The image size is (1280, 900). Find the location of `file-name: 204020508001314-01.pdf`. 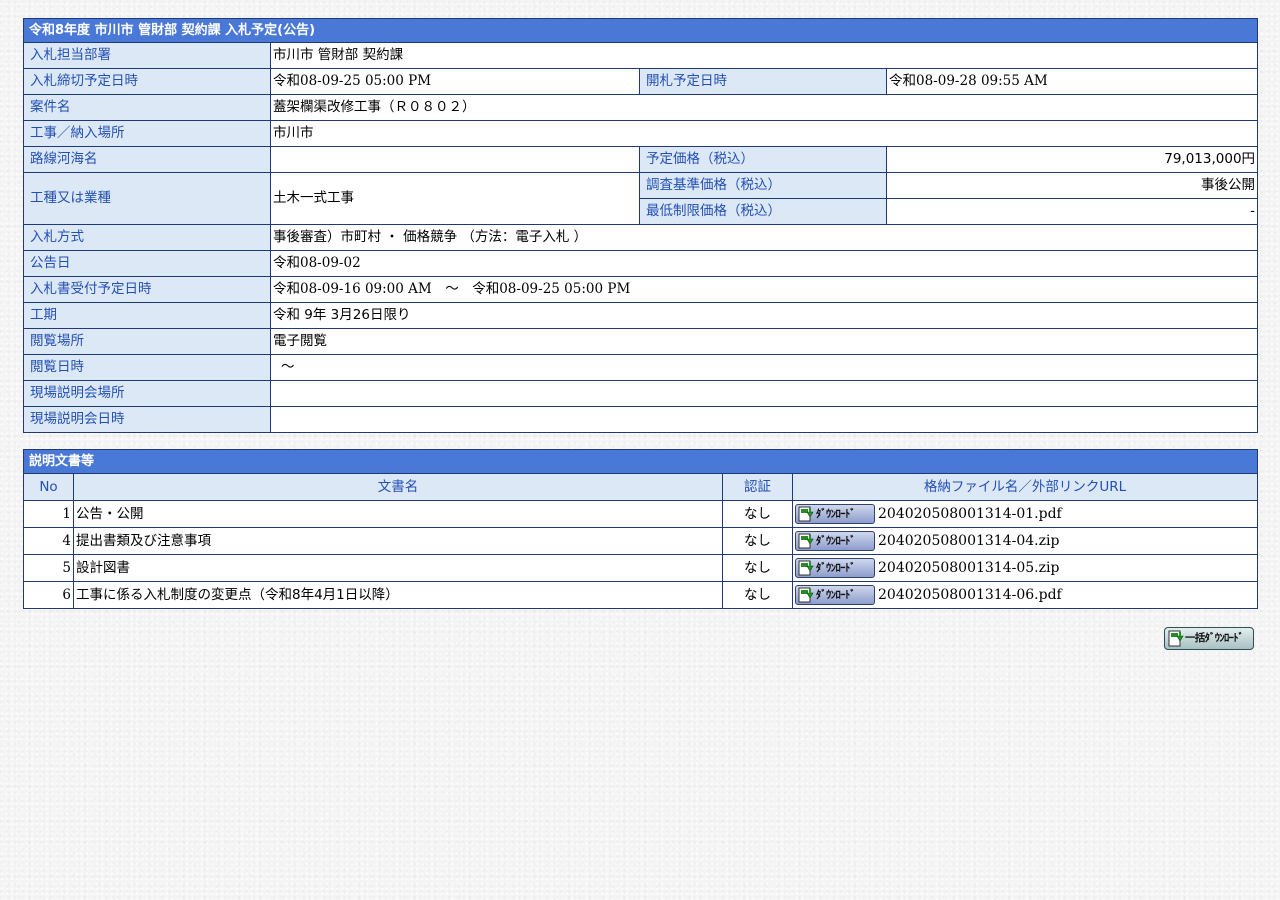

file-name: 204020508001314-01.pdf is located at coordinates (970, 514).